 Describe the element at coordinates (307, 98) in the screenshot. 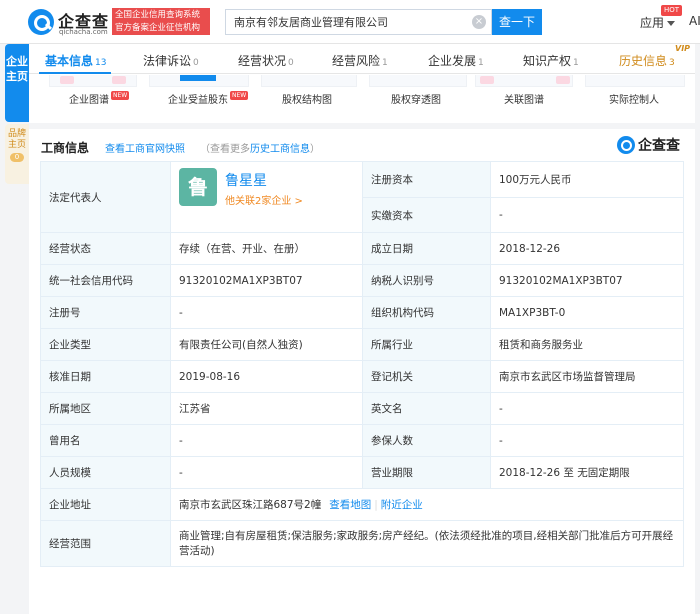

I see `shortcut-equity-structure: 股权结构图` at that location.